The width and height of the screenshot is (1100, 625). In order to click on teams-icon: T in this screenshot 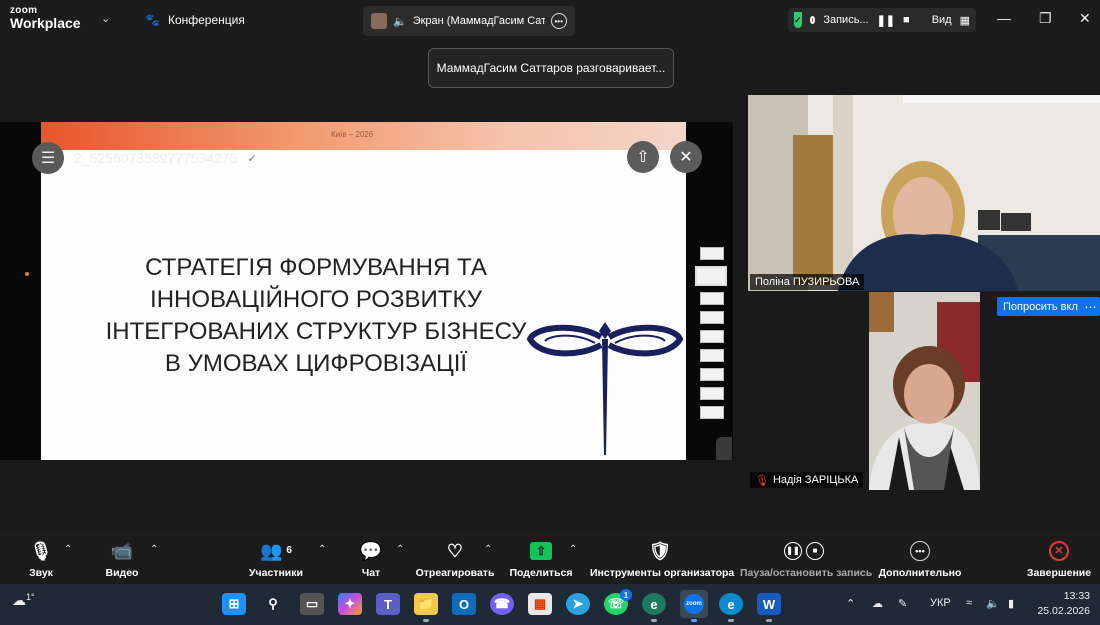, I will do `click(388, 604)`.